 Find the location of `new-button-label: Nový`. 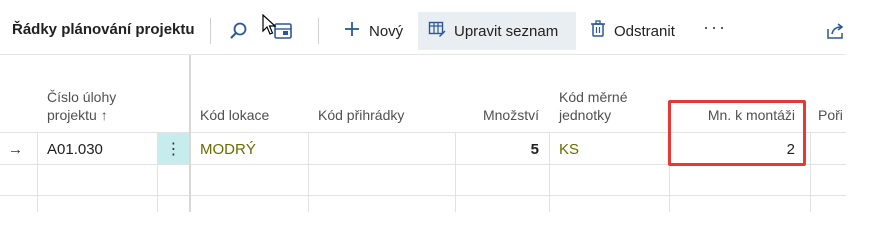

new-button-label: Nový is located at coordinates (386, 31).